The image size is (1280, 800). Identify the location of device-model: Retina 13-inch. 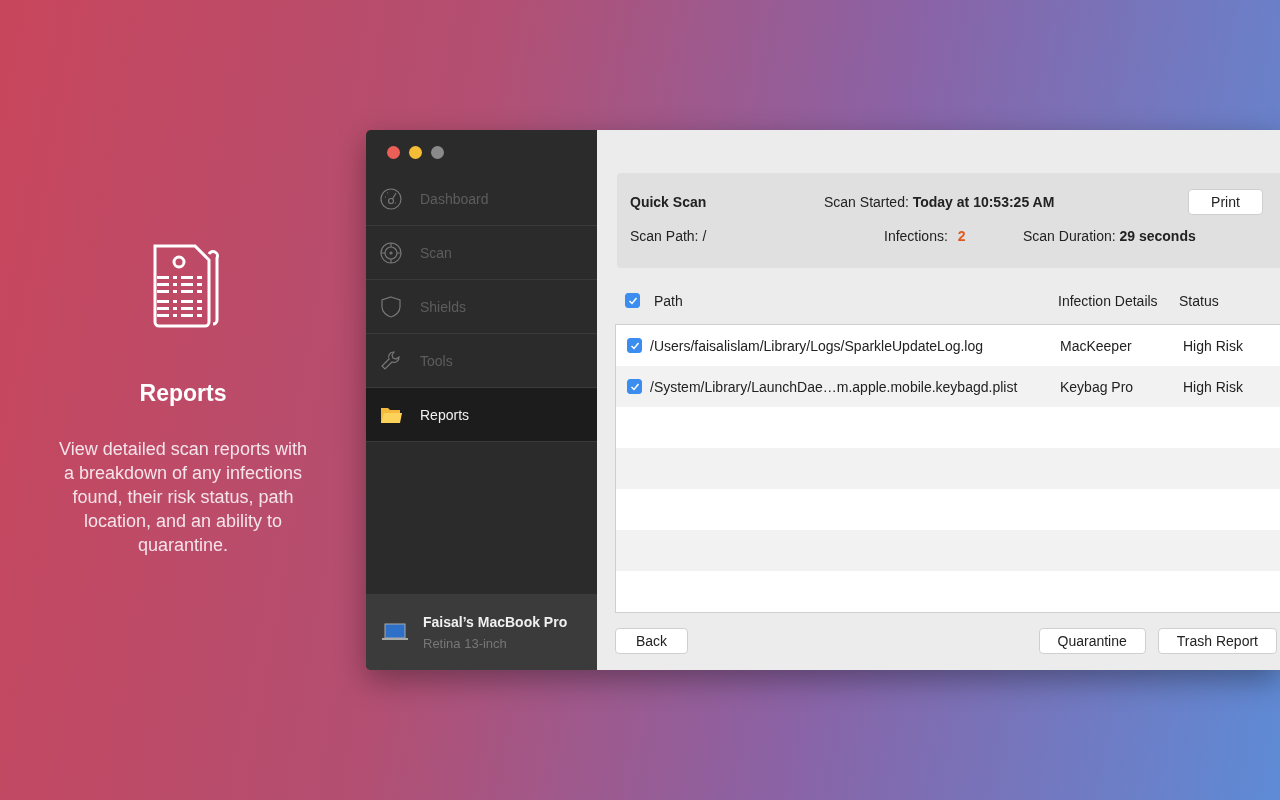
(465, 643).